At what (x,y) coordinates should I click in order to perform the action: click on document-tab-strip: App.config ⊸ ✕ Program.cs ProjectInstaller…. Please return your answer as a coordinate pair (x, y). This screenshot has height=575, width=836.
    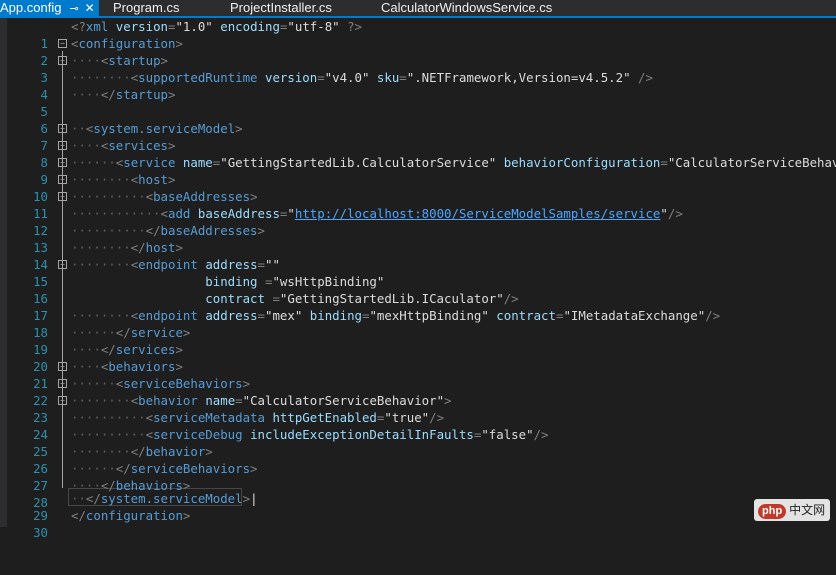
    Looking at the image, I should click on (418, 9).